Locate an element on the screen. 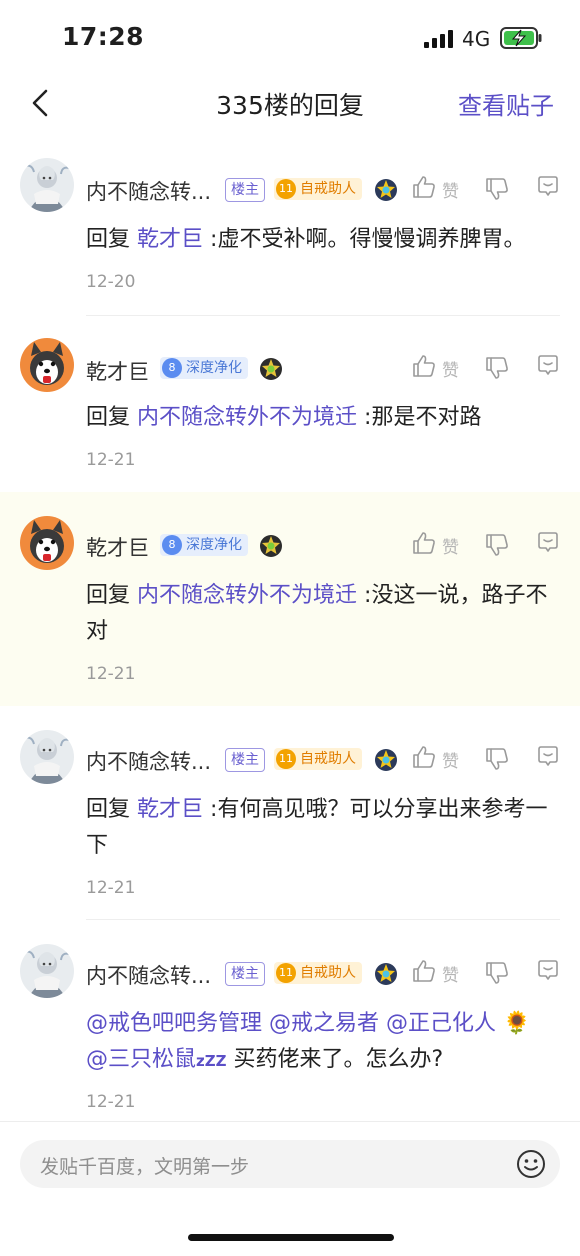  home-indicator is located at coordinates (291, 1237).